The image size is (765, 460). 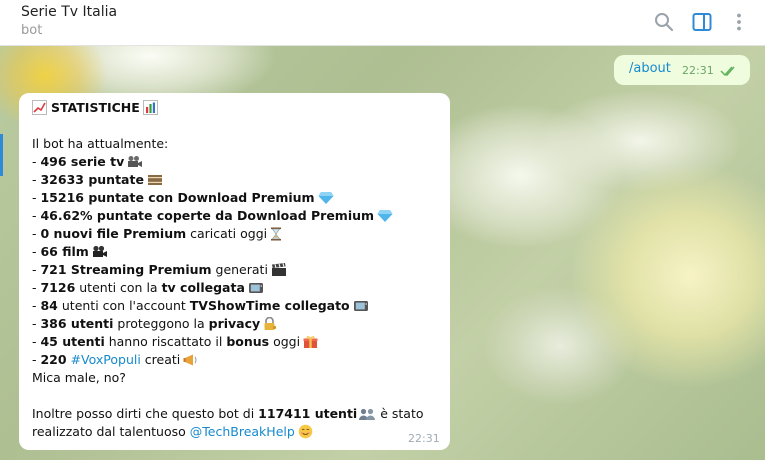 What do you see at coordinates (227, 233) in the screenshot?
I see `stat-new-files-text: caricati oggi` at bounding box center [227, 233].